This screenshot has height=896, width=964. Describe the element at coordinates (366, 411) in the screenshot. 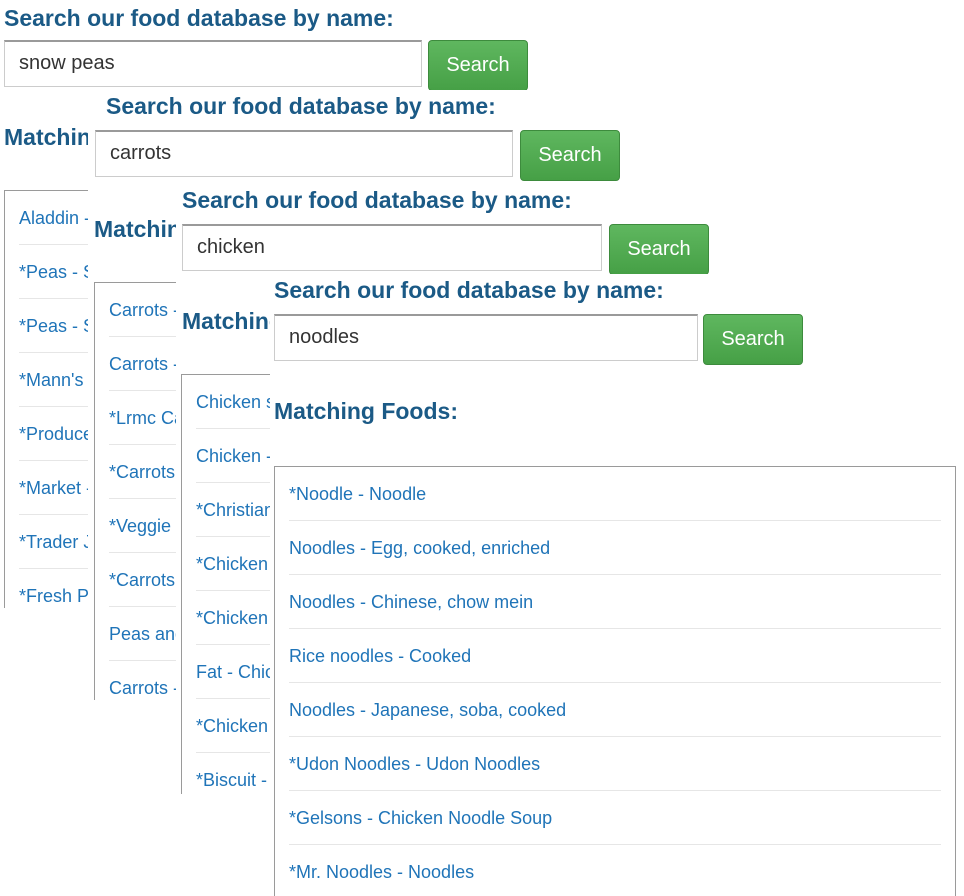

I see `matching-foods-heading: Matching Foods:` at that location.